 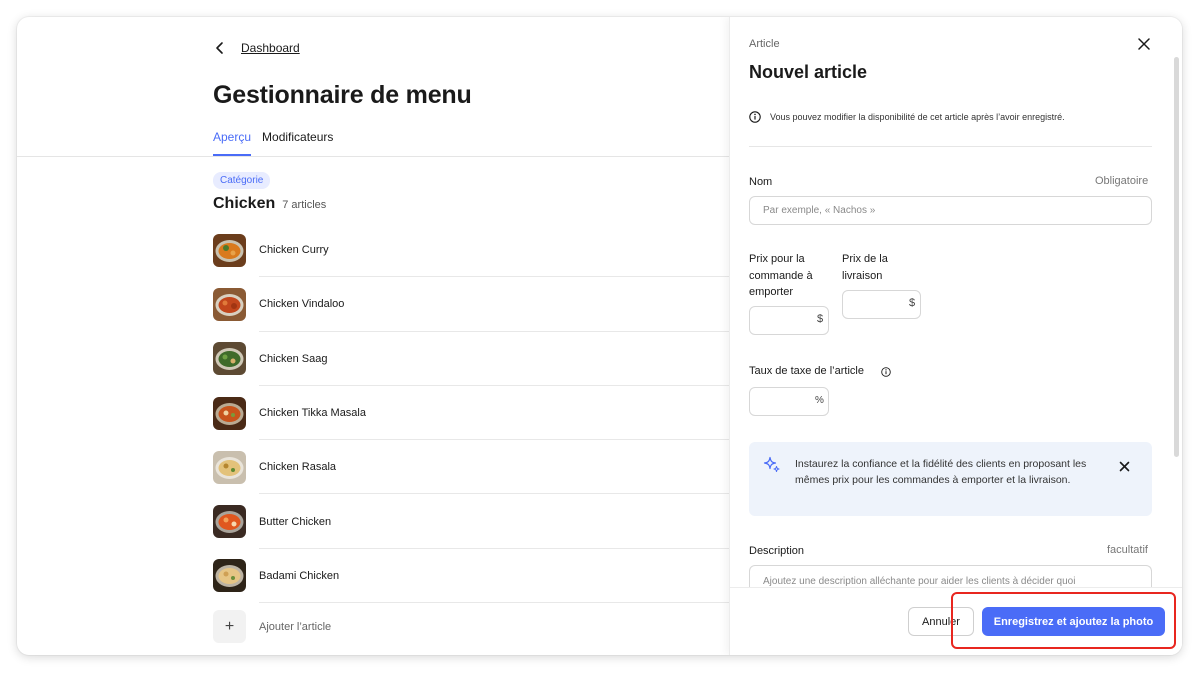 I want to click on item-label: Chicken Rasala, so click(x=298, y=467).